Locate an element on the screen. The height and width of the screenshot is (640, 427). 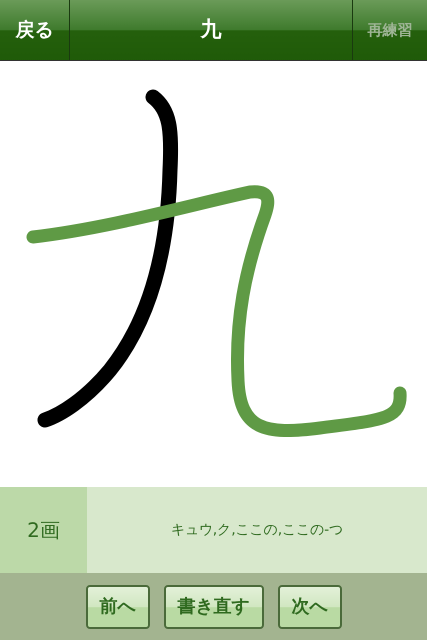
nav-title: 九 is located at coordinates (210, 30).